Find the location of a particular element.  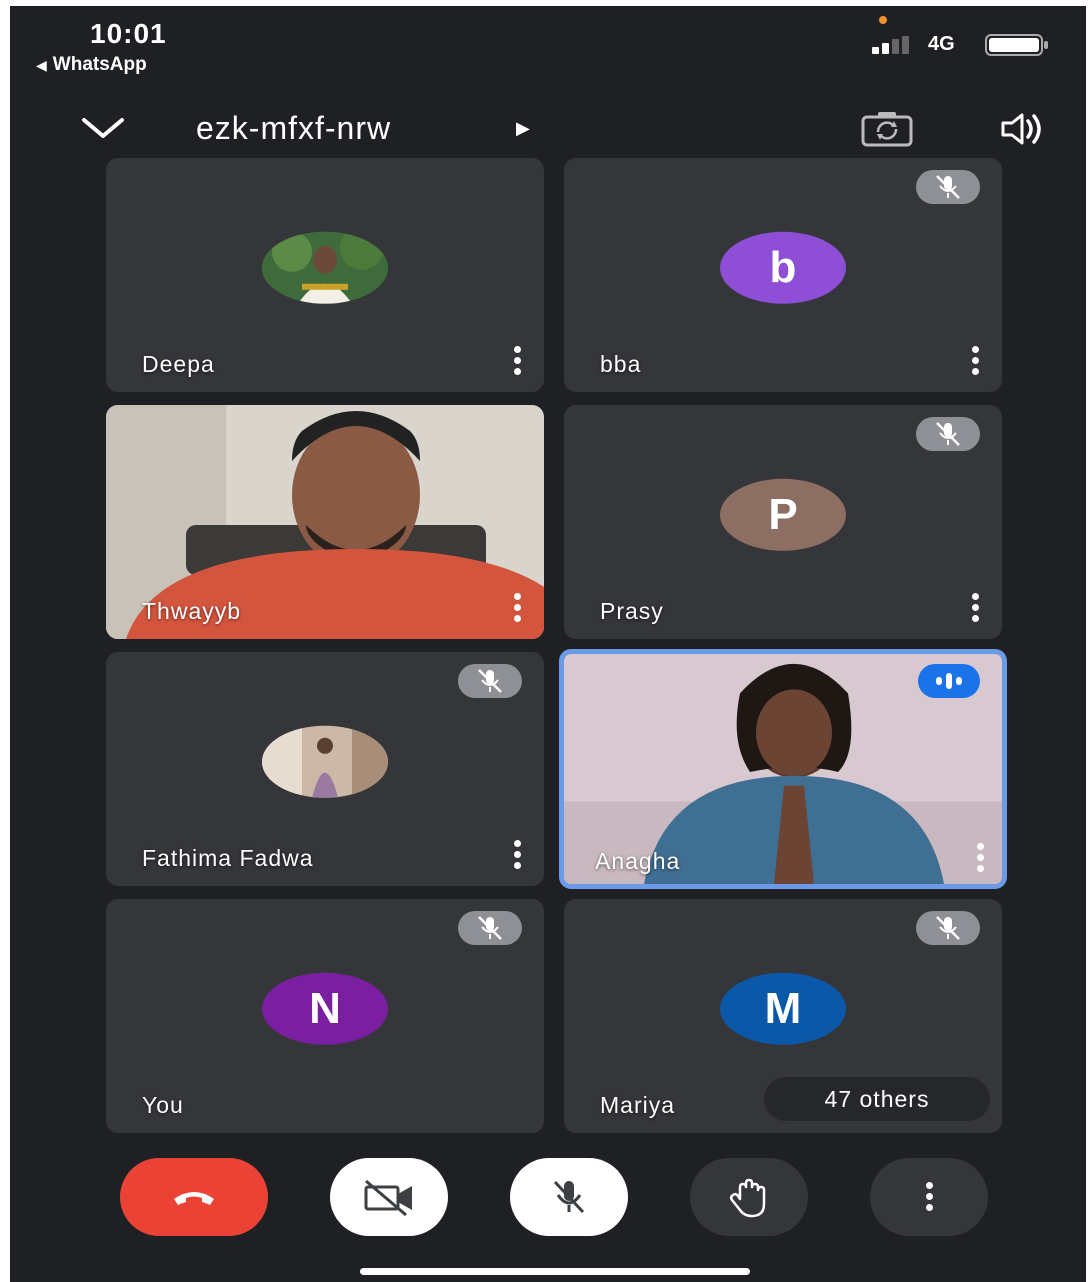

participant-name: Anagha is located at coordinates (638, 861).